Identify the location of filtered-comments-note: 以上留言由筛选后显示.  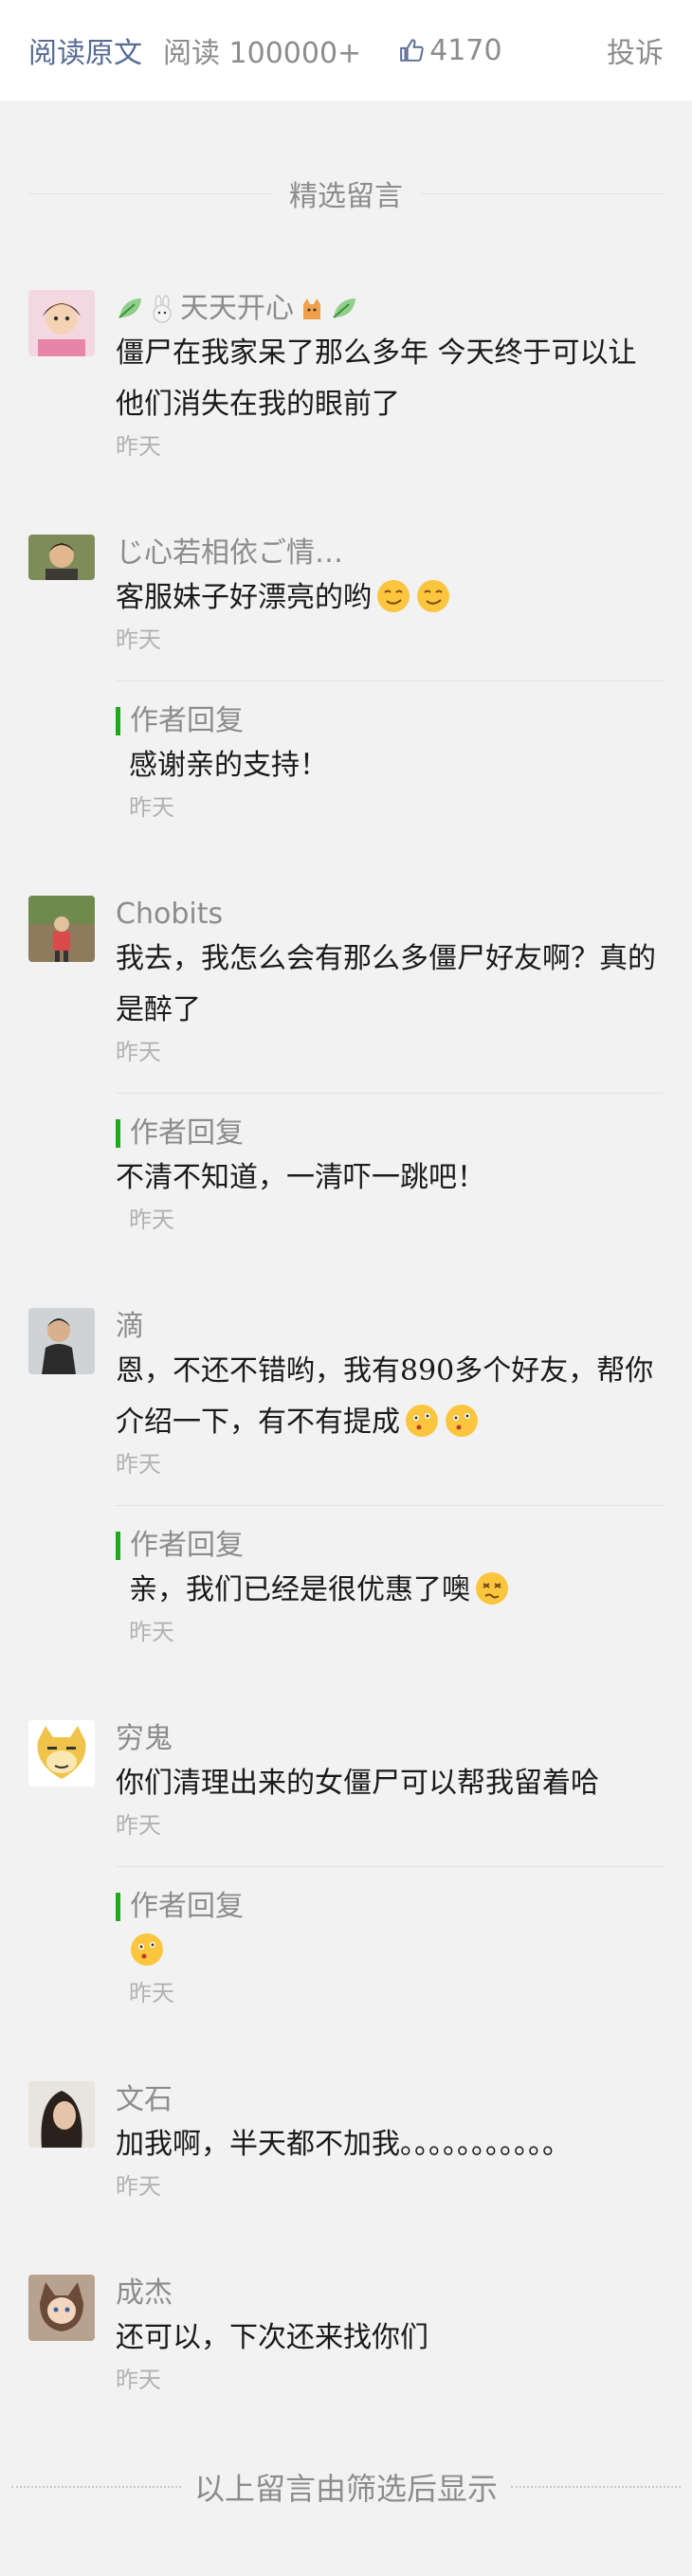
(346, 2487).